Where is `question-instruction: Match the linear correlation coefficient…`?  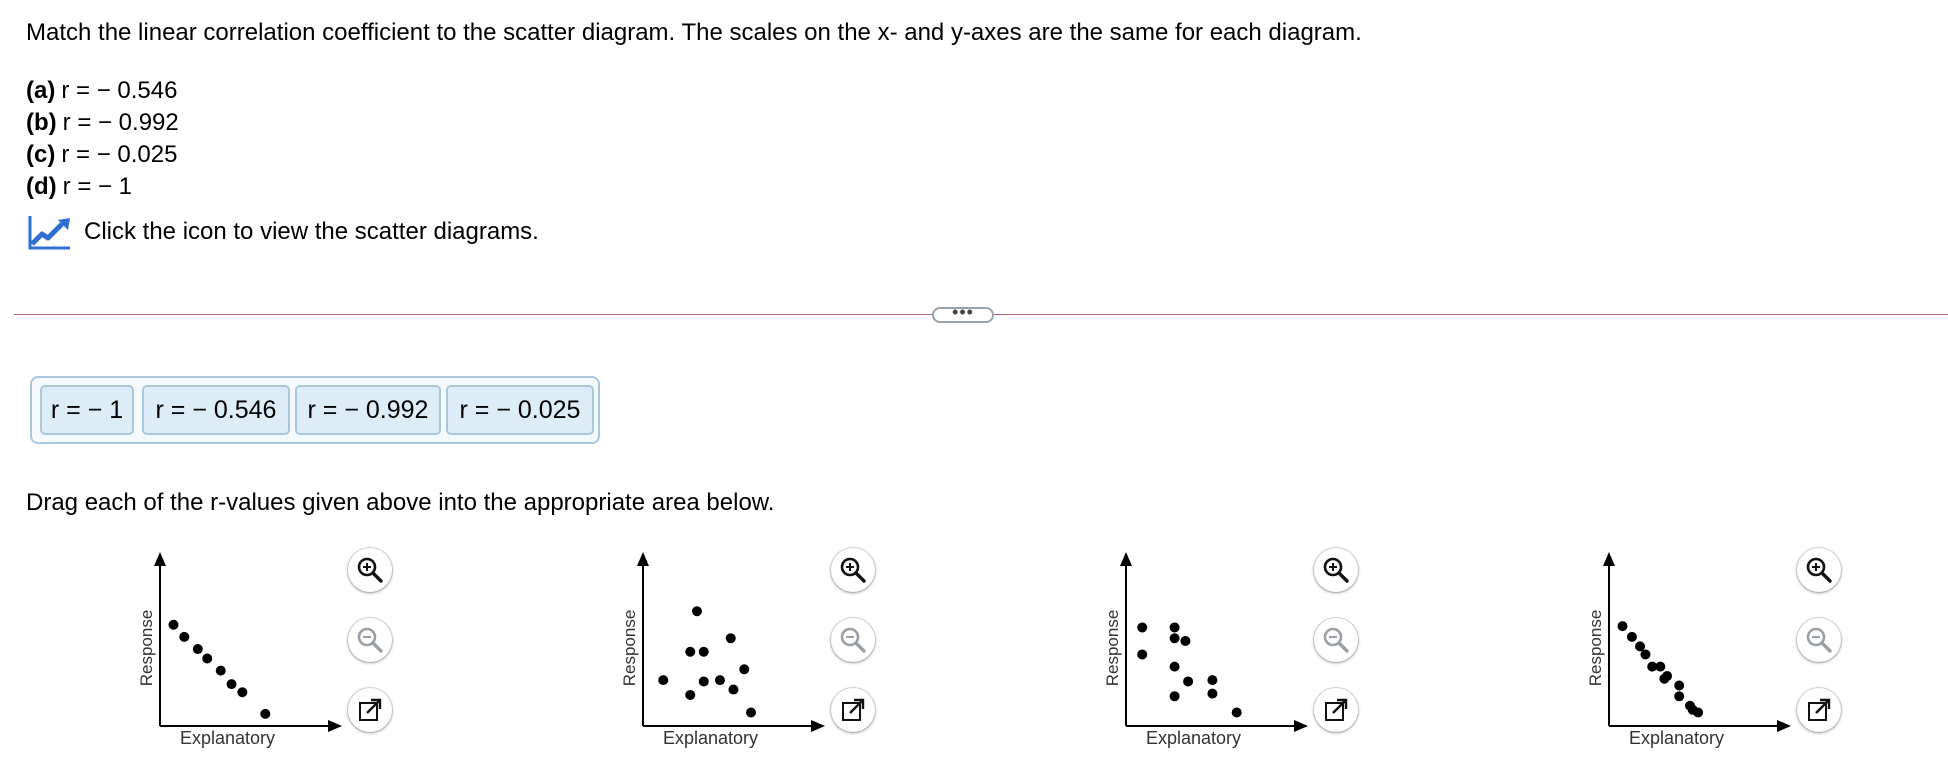
question-instruction: Match the linear correlation coefficient… is located at coordinates (694, 32).